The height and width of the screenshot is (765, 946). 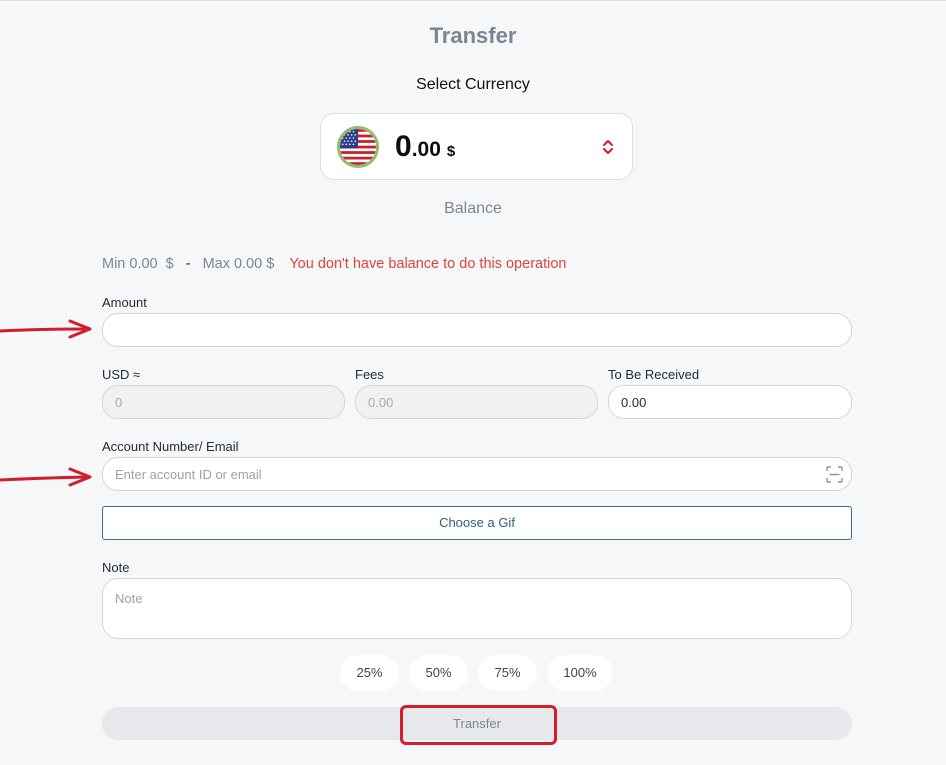 What do you see at coordinates (476, 146) in the screenshot?
I see `currency-selector: 0 .00 $` at bounding box center [476, 146].